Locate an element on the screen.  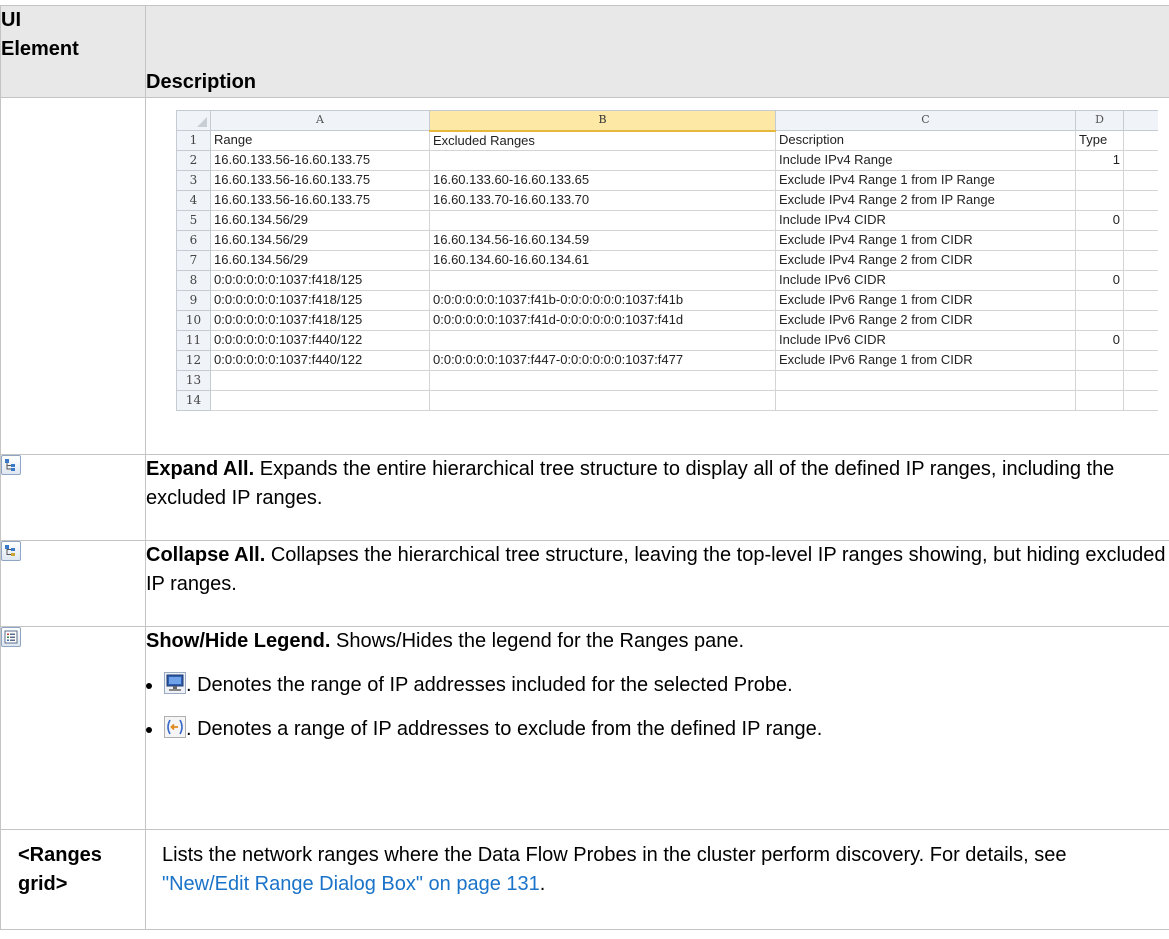
sheet-row: 5 16.60.134.56/29 Include IPv4 CIDR 0 is located at coordinates (667, 220).